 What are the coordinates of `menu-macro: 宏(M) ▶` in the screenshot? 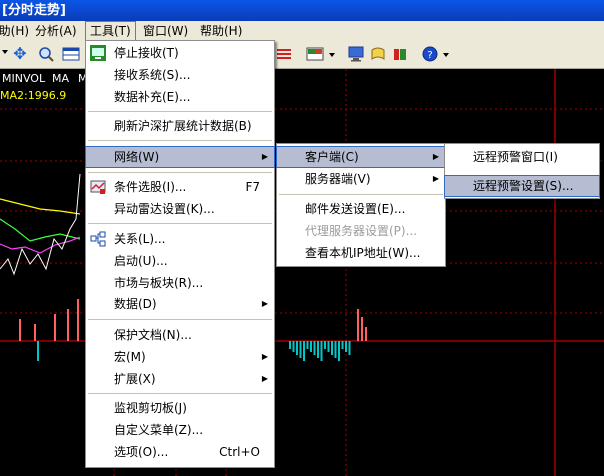 It's located at (180, 357).